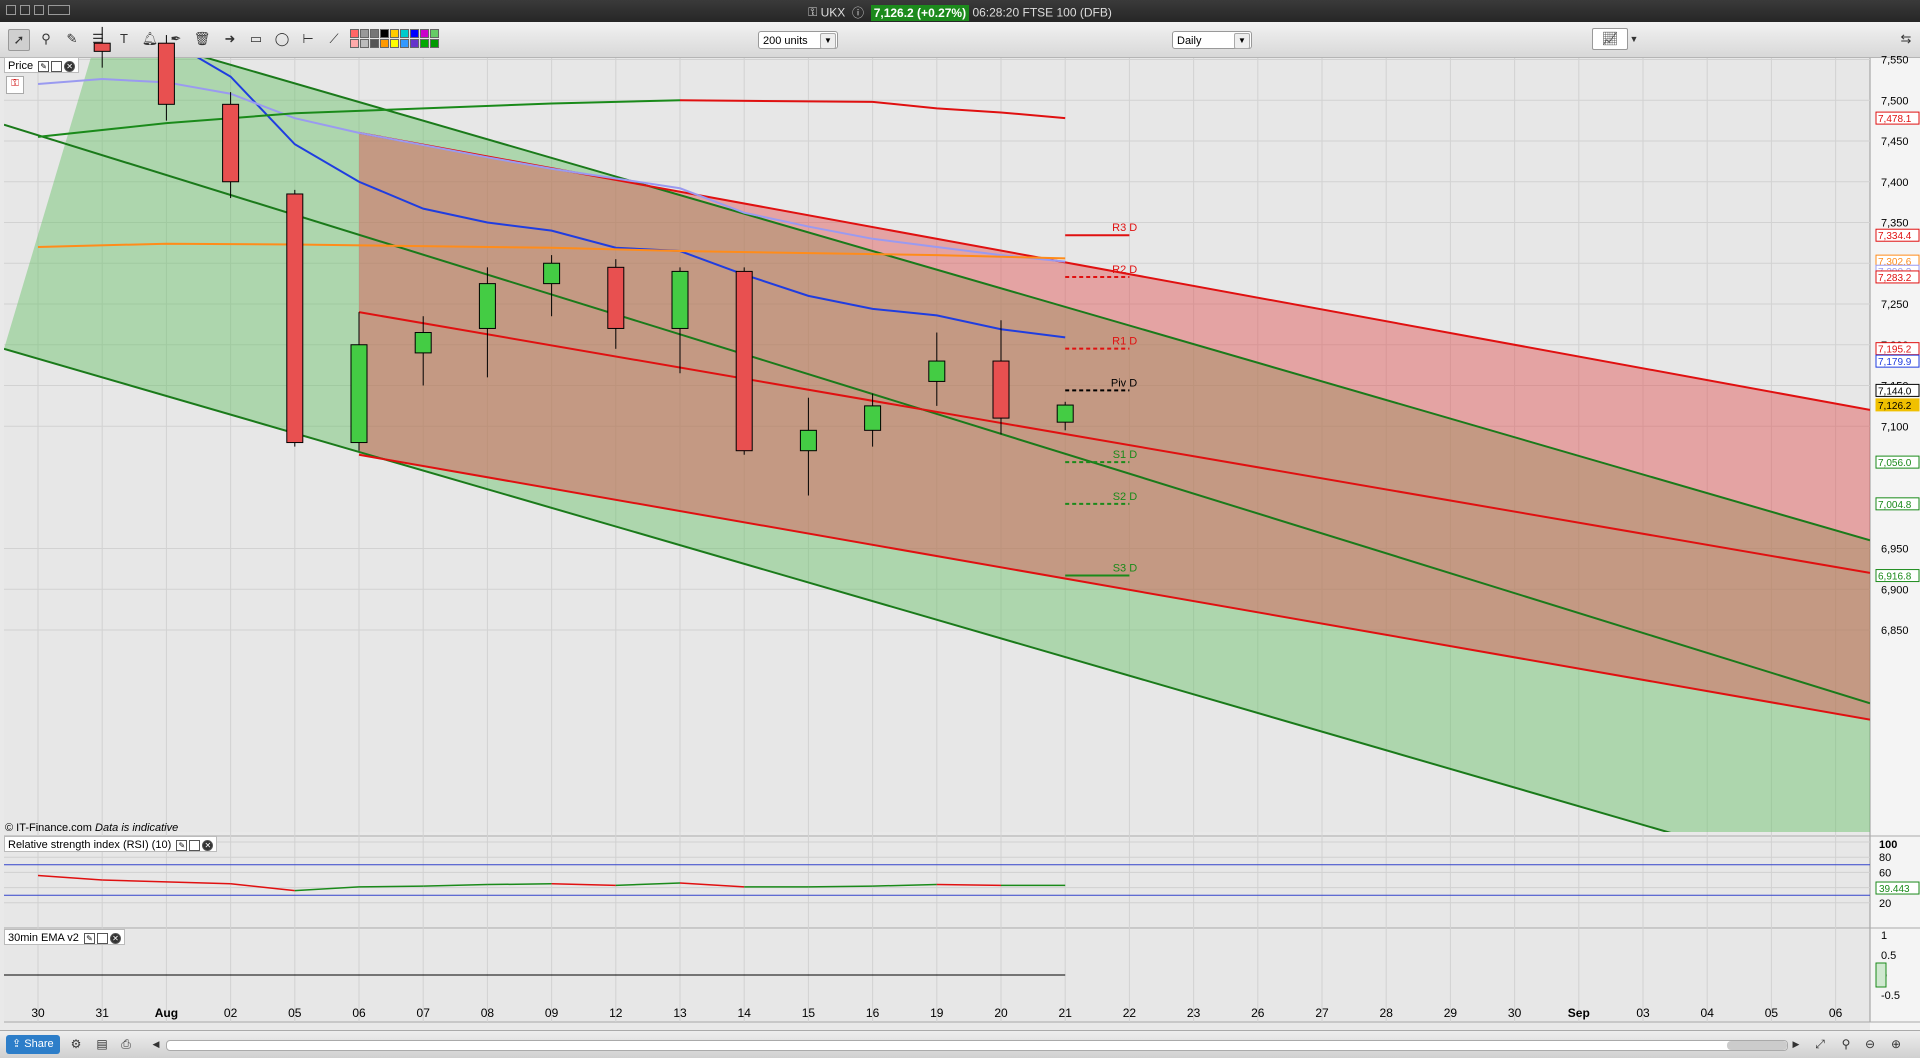  Describe the element at coordinates (102, 1044) in the screenshot. I see `layout-icon: ▤` at that location.